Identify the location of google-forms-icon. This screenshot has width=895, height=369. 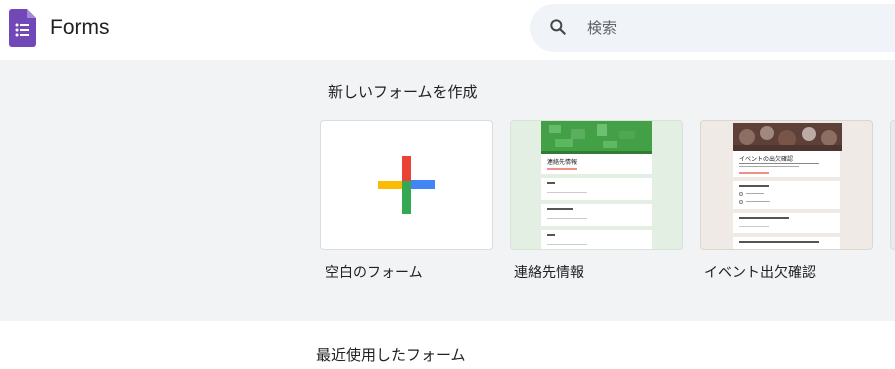
(22, 28).